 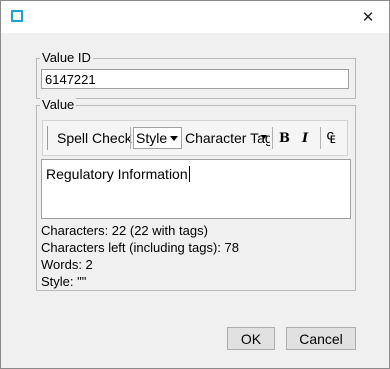 What do you see at coordinates (196, 189) in the screenshot?
I see `value-editor: Regulatory Information` at bounding box center [196, 189].